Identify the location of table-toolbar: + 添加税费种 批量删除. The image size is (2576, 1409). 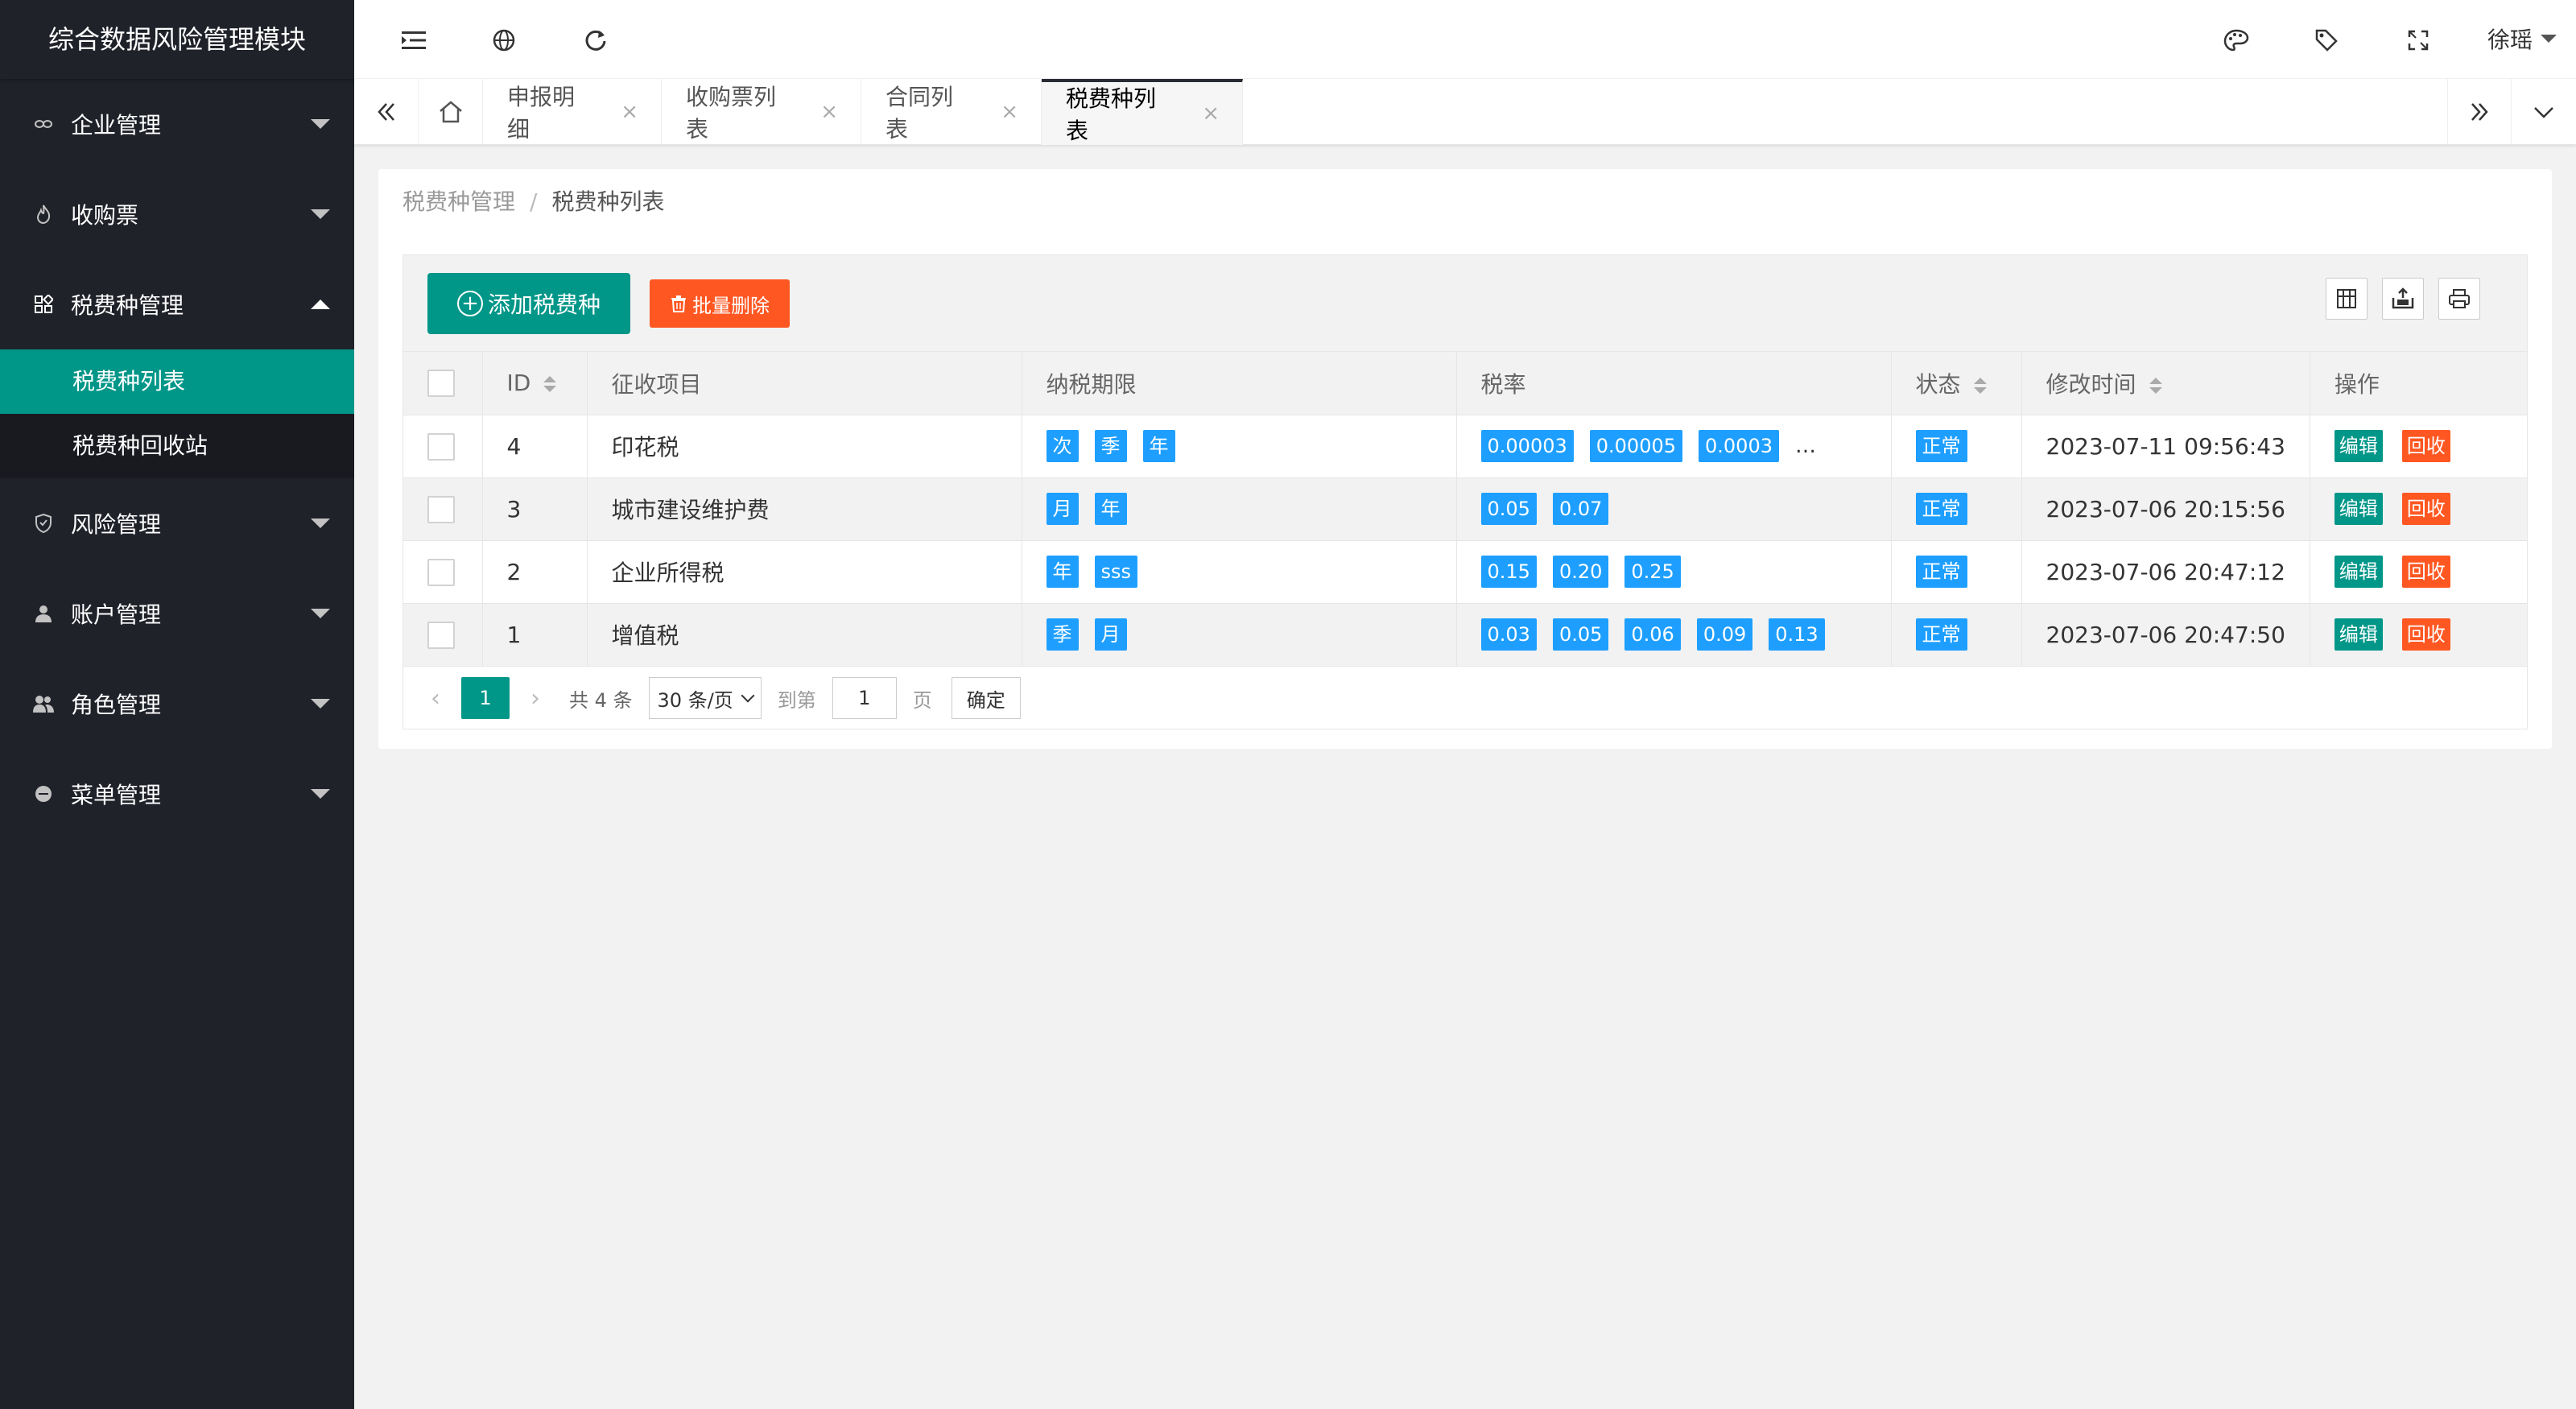
(1465, 303).